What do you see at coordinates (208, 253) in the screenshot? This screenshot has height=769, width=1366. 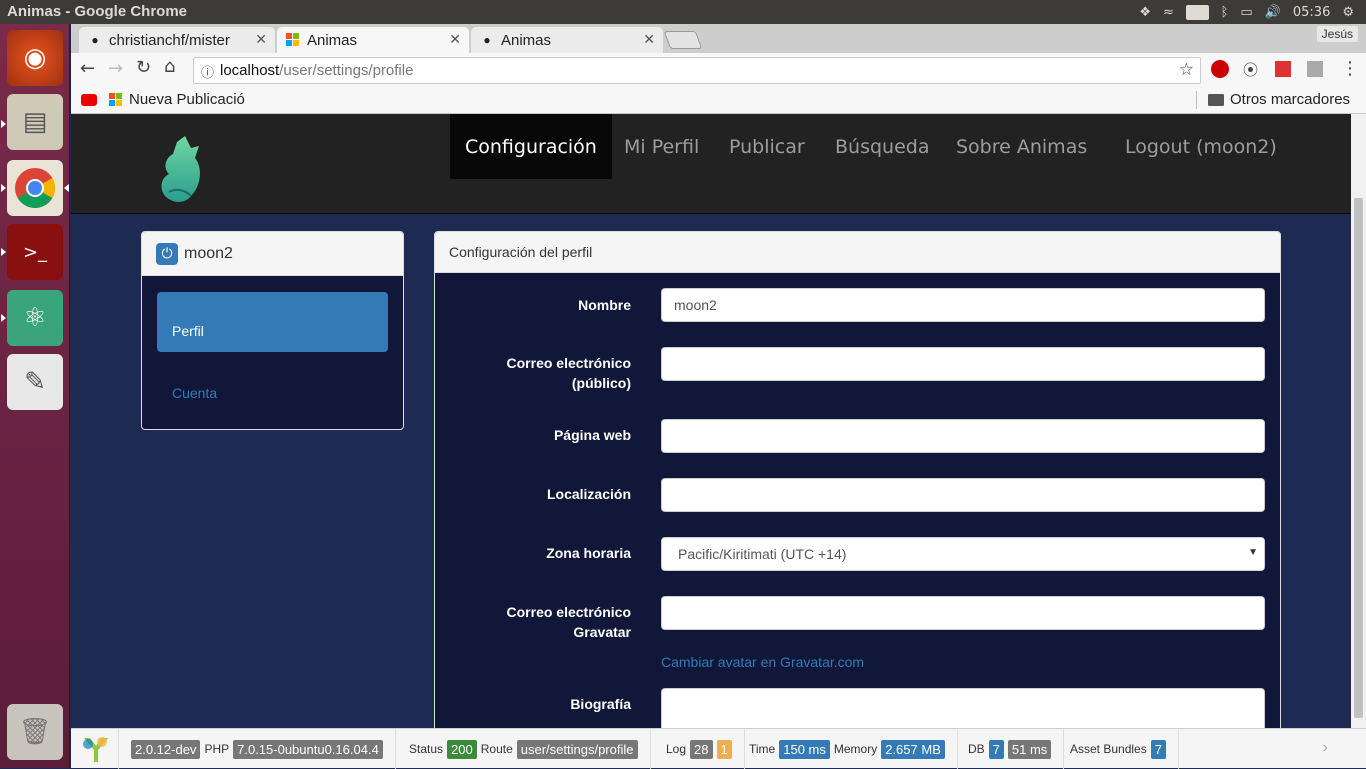 I see `sidebar-username: moon2` at bounding box center [208, 253].